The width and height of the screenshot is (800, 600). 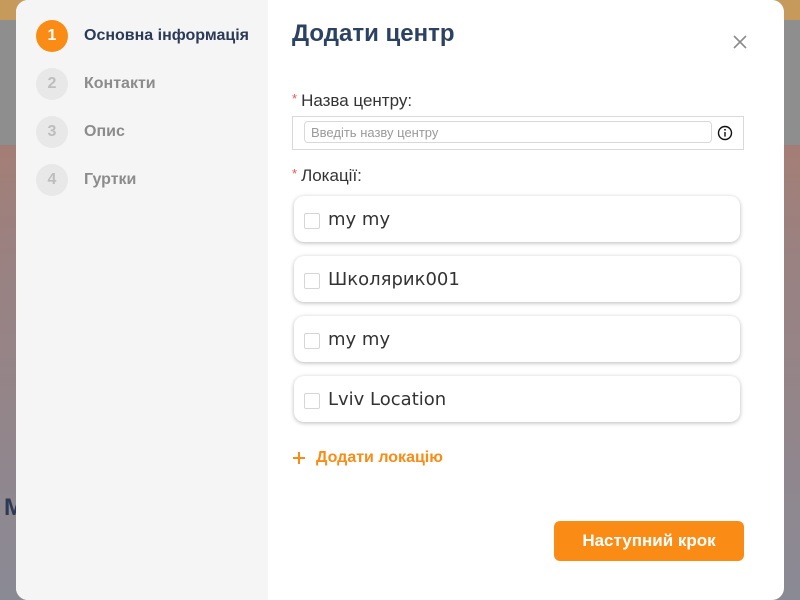 I want to click on close-icon, so click(x=740, y=42).